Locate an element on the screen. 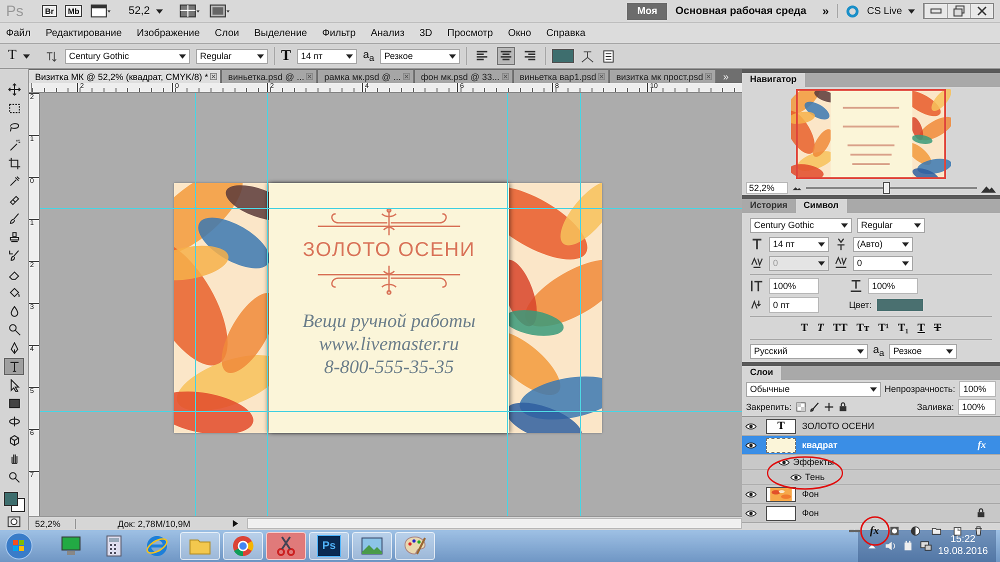 Image resolution: width=1000 pixels, height=562 pixels. power-plug-icon is located at coordinates (908, 546).